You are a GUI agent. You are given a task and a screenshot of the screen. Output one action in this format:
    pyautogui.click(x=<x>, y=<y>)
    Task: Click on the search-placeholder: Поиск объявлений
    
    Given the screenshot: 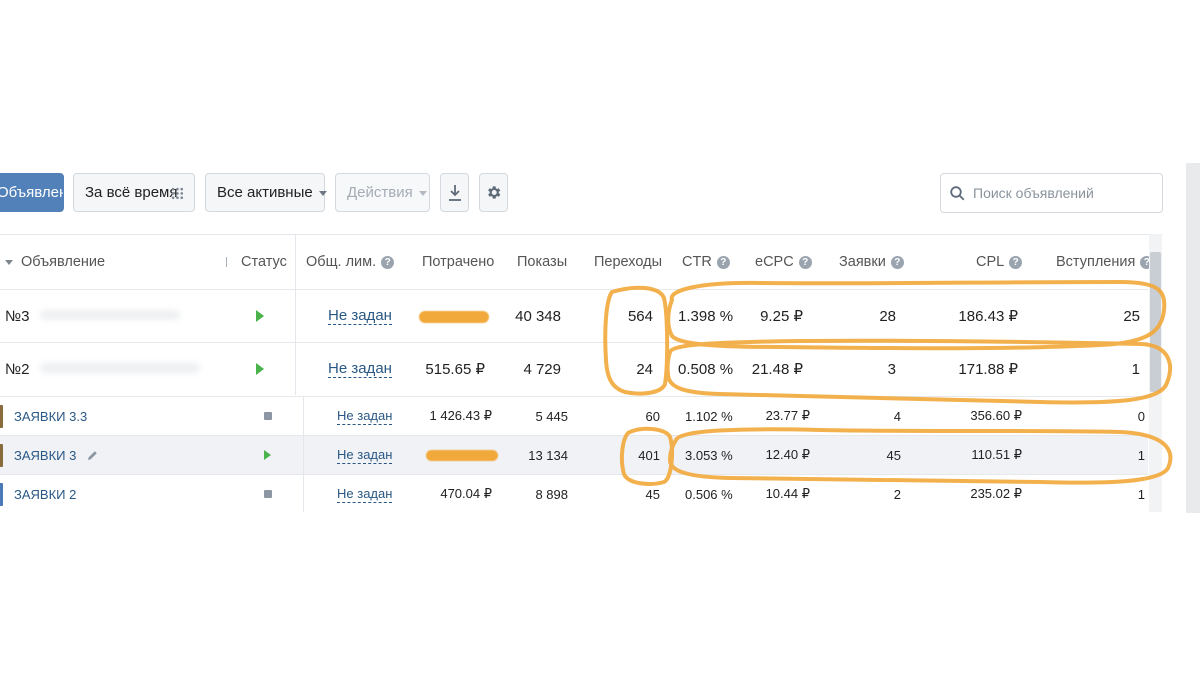 What is the action you would take?
    pyautogui.click(x=1033, y=193)
    